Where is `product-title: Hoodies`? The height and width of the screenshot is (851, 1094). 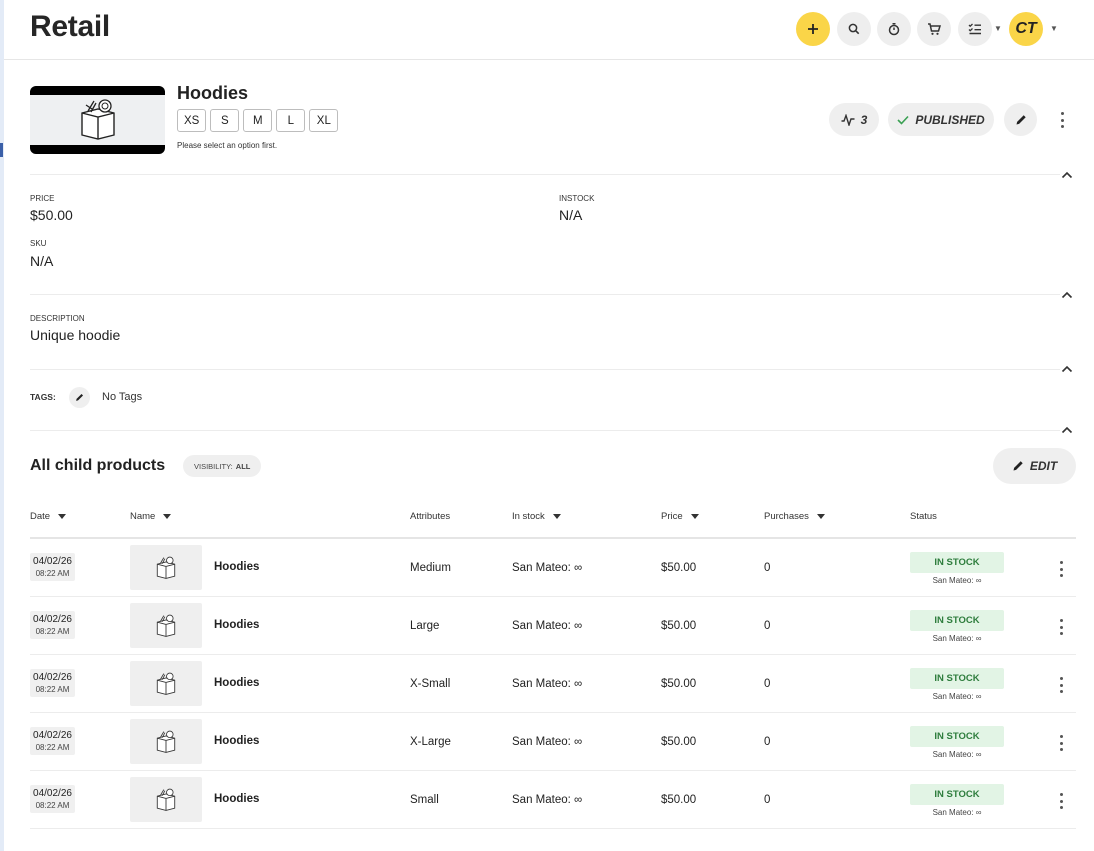
product-title: Hoodies is located at coordinates (213, 93).